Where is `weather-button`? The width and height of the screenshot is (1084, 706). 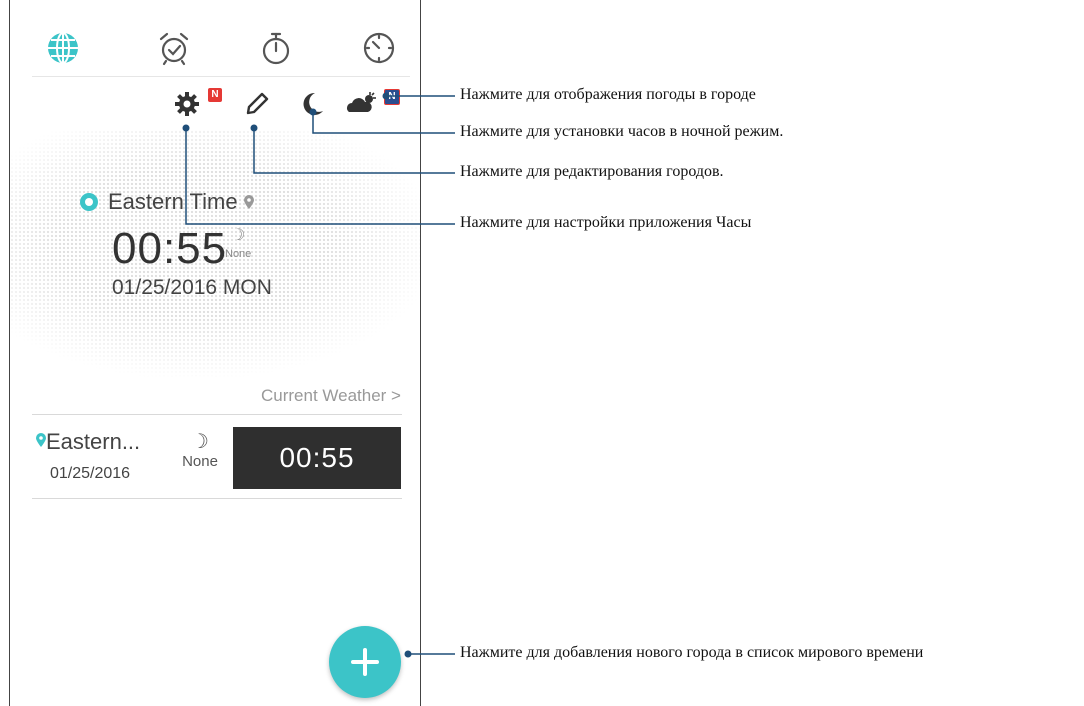 weather-button is located at coordinates (362, 102).